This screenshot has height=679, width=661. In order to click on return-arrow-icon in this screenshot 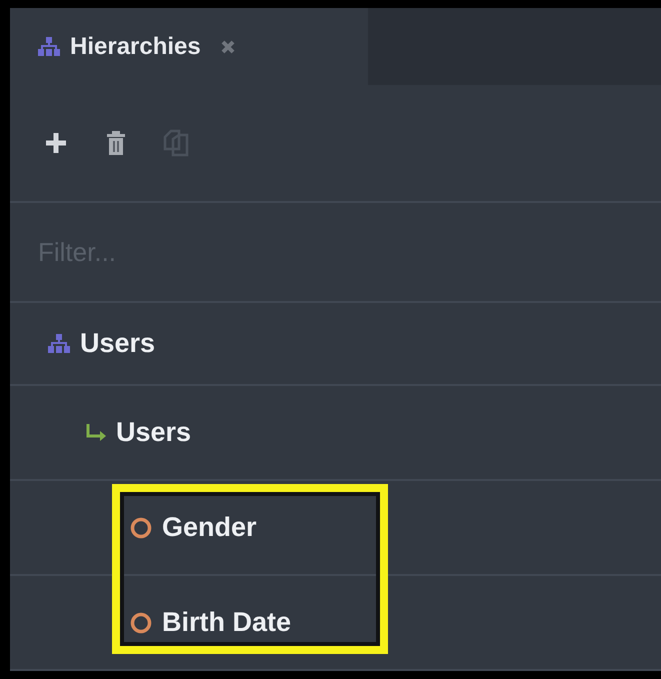, I will do `click(96, 433)`.